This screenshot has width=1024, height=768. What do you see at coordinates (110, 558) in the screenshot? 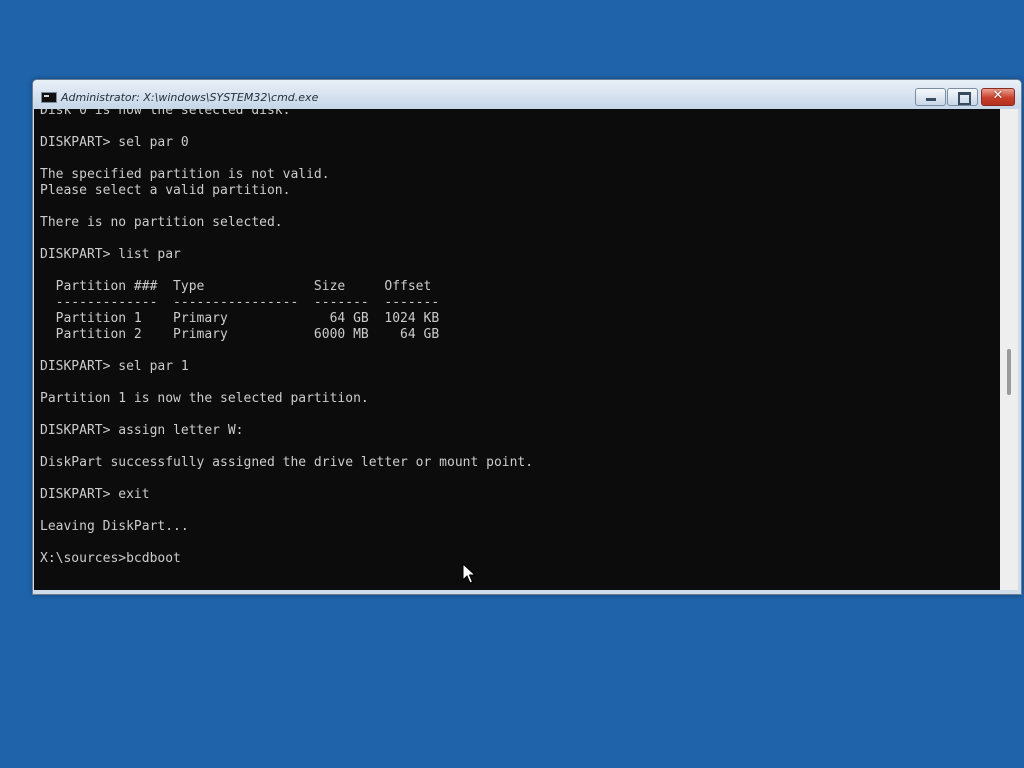
I see `console-line: X:\sources>bcdboot` at bounding box center [110, 558].